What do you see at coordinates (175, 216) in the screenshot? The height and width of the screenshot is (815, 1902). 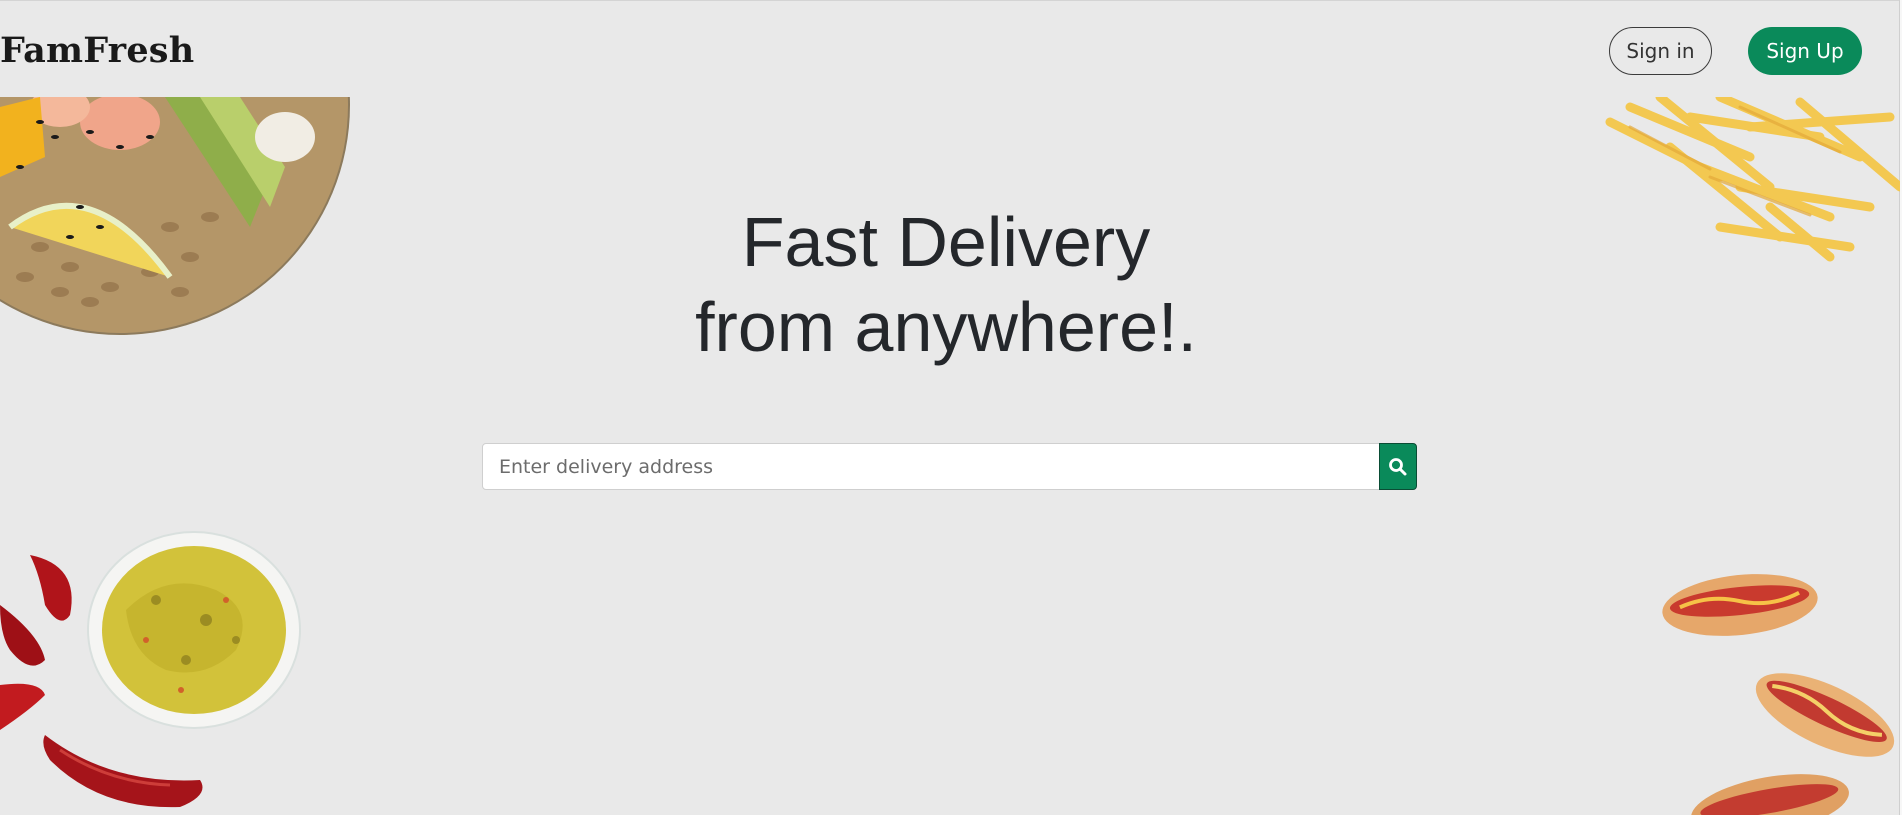 I see `poke-bowl-image` at bounding box center [175, 216].